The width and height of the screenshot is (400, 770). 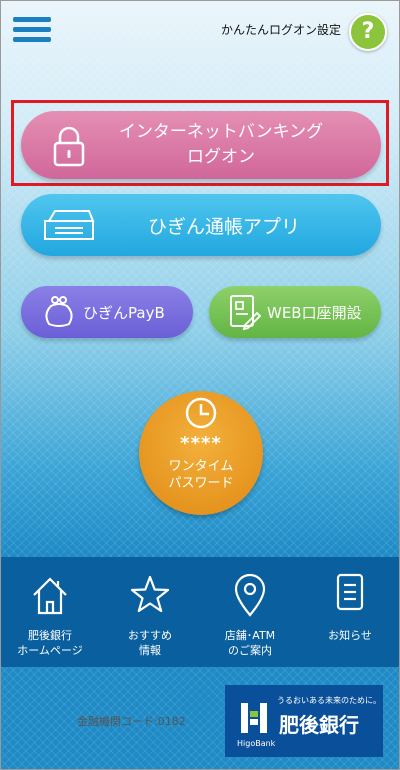 I want to click on nav-item-homepage: 肥後銀行 ホームページ, so click(x=50, y=612).